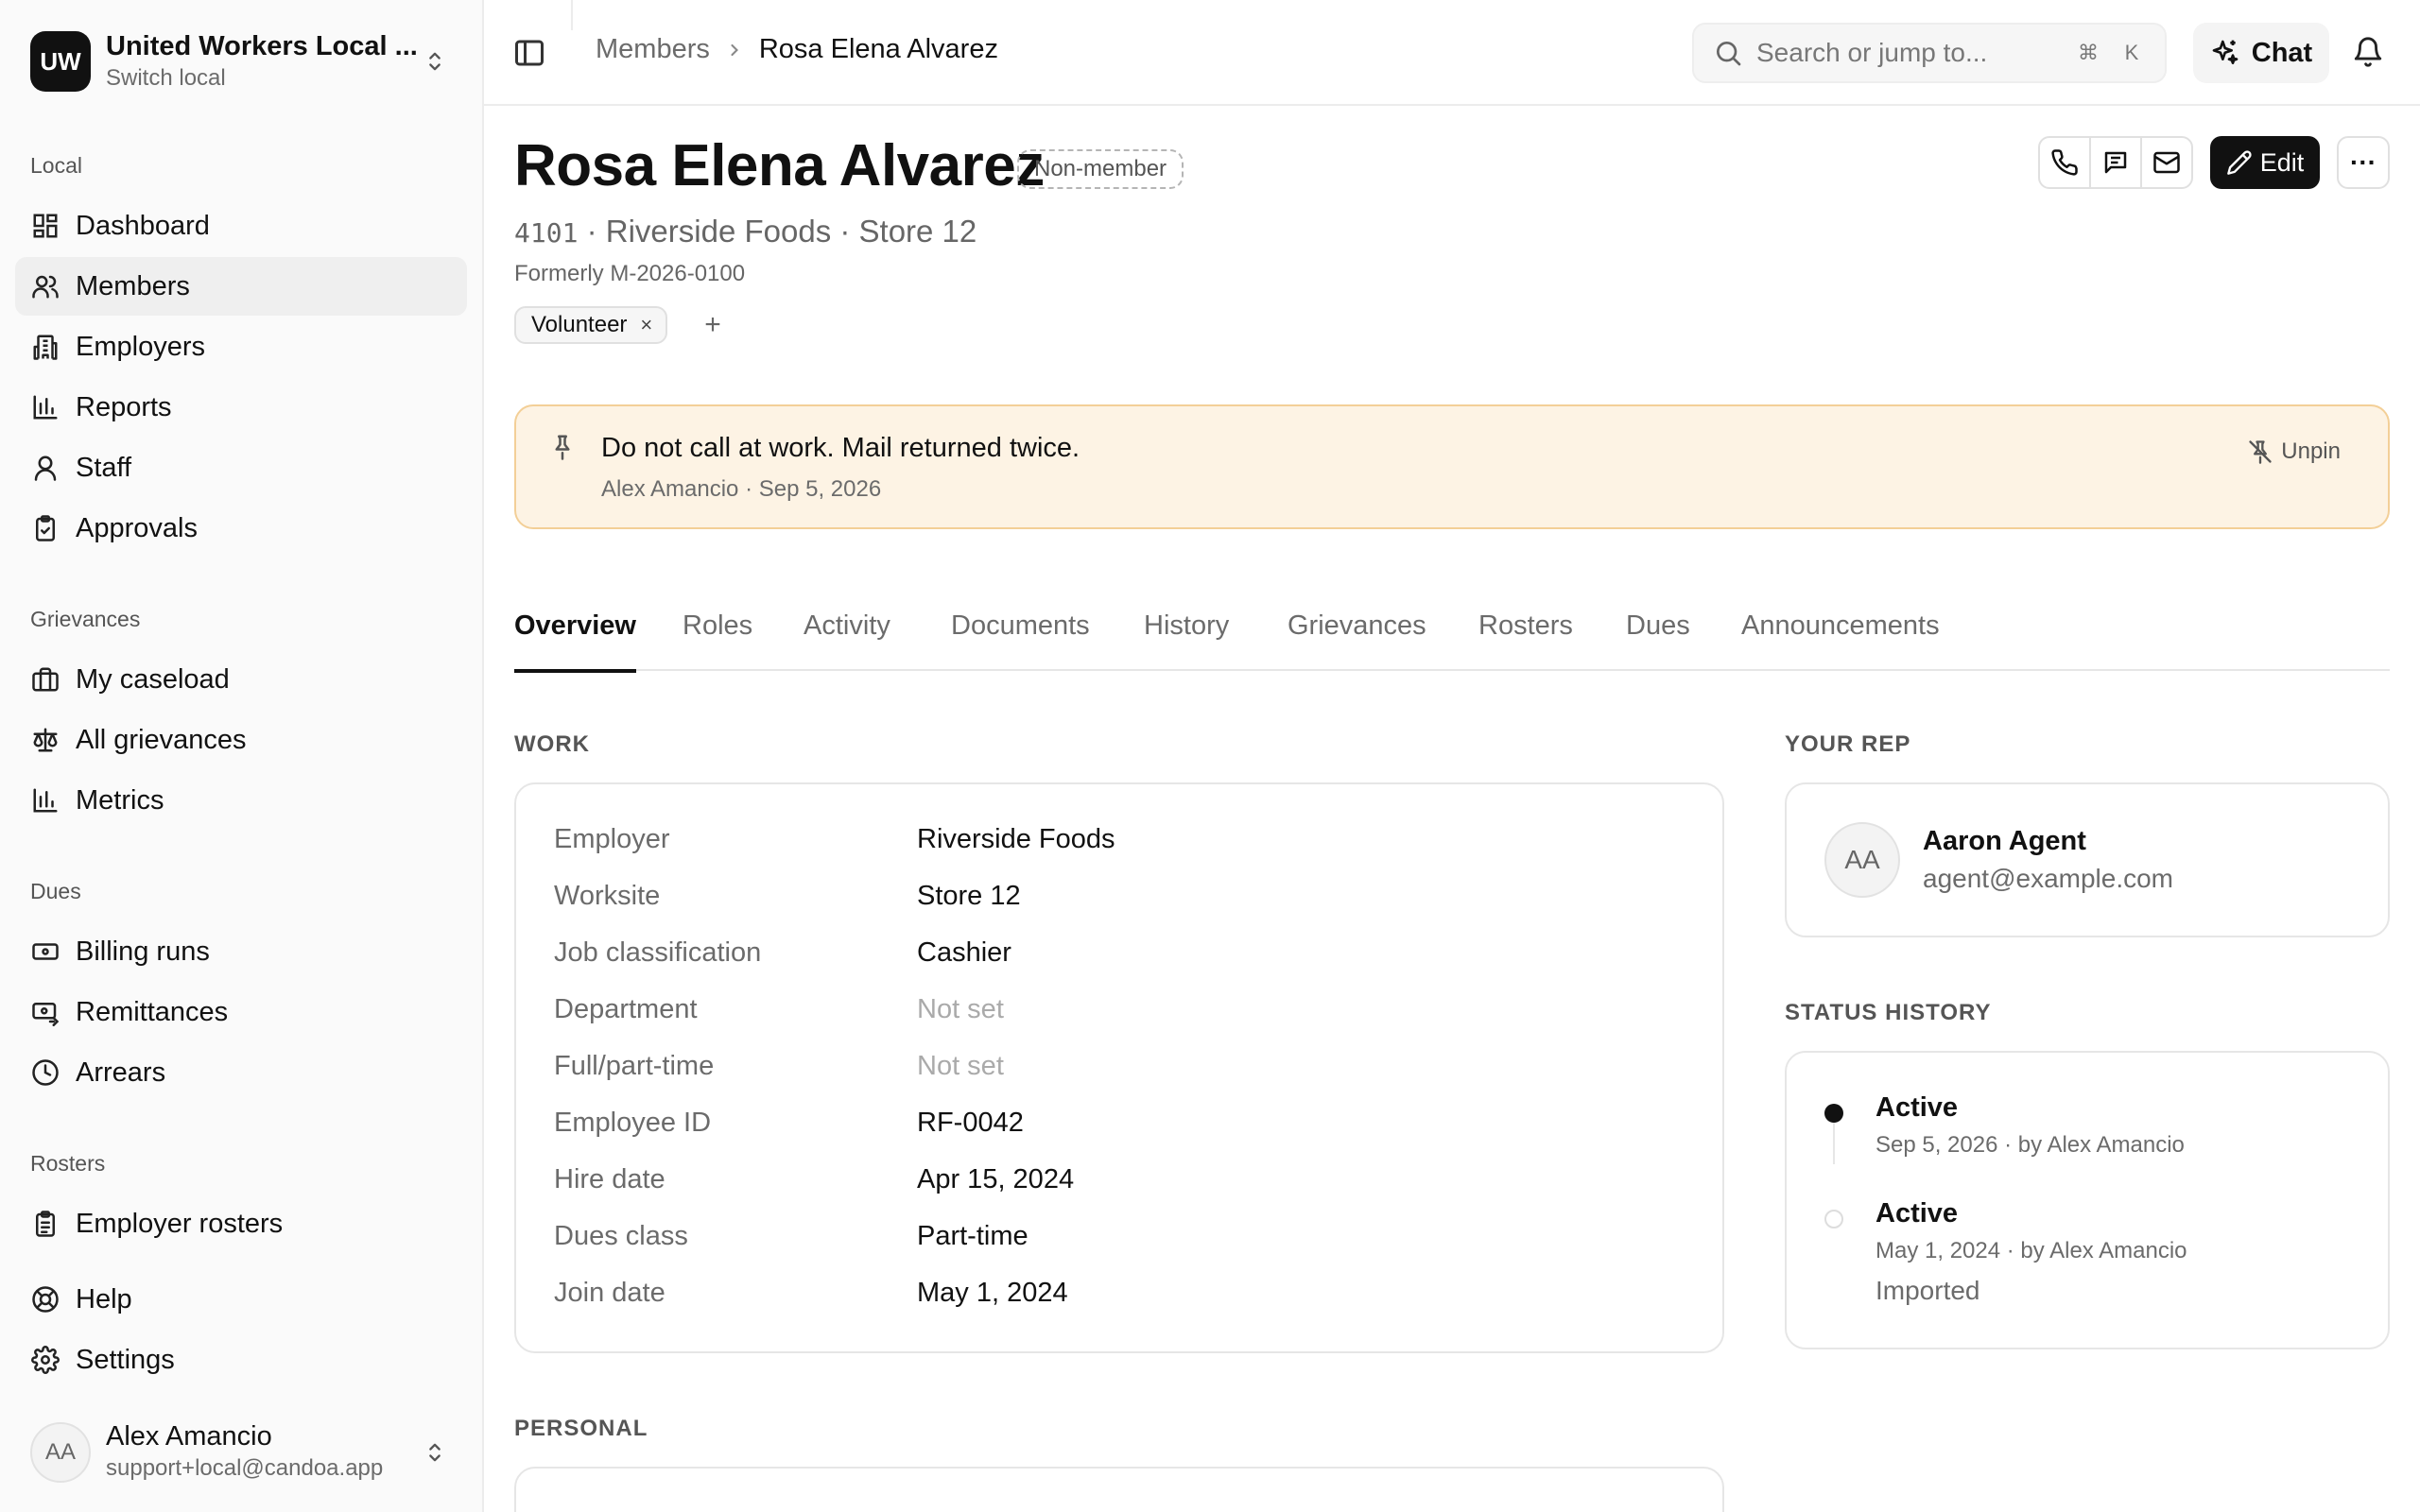 The image size is (2420, 1512). I want to click on rep-name: Aaron Agent, so click(2005, 841).